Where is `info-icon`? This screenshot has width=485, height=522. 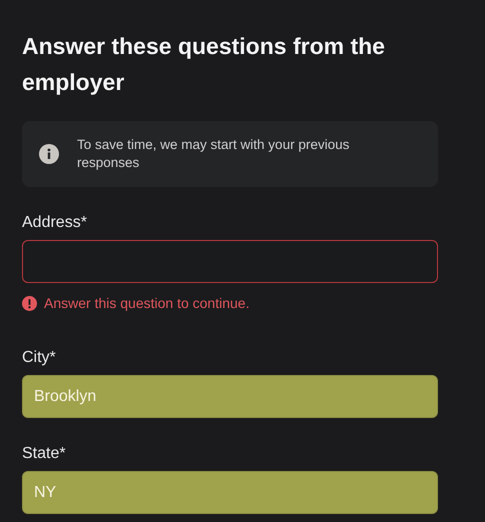
info-icon is located at coordinates (49, 154).